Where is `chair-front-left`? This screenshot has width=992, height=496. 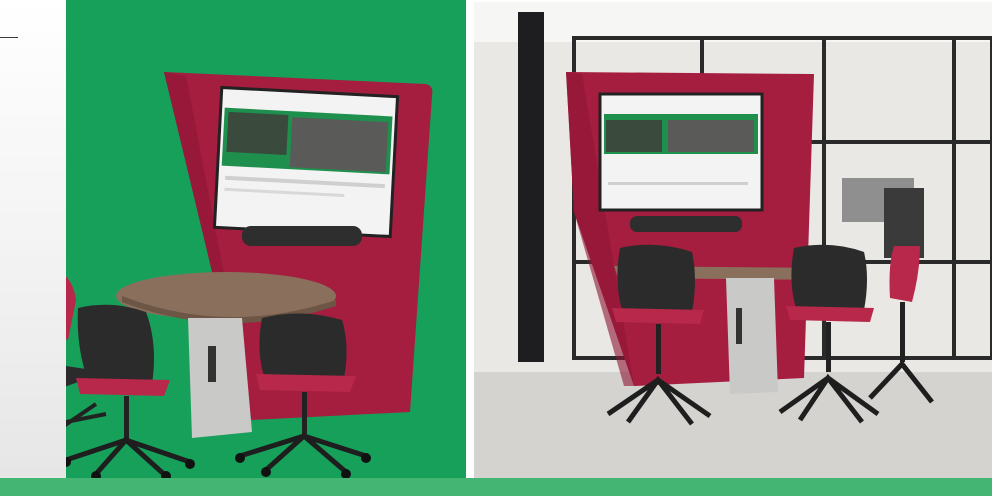
chair-front-left is located at coordinates (115, 344).